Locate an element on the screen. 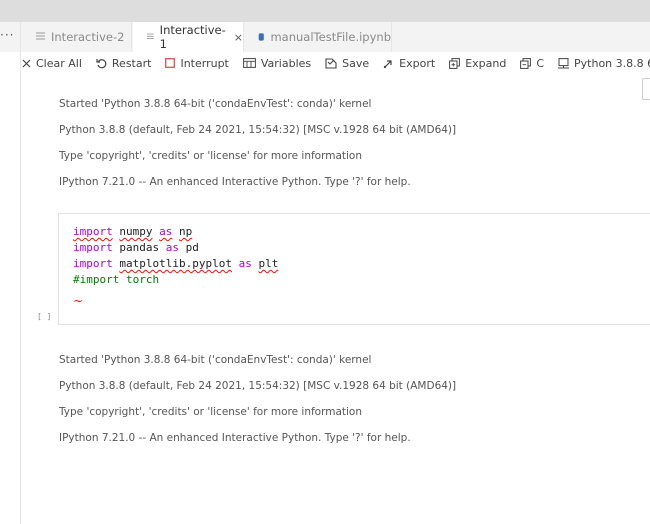 This screenshot has height=524, width=650. tab-overflow-button: ··· is located at coordinates (9, 35).